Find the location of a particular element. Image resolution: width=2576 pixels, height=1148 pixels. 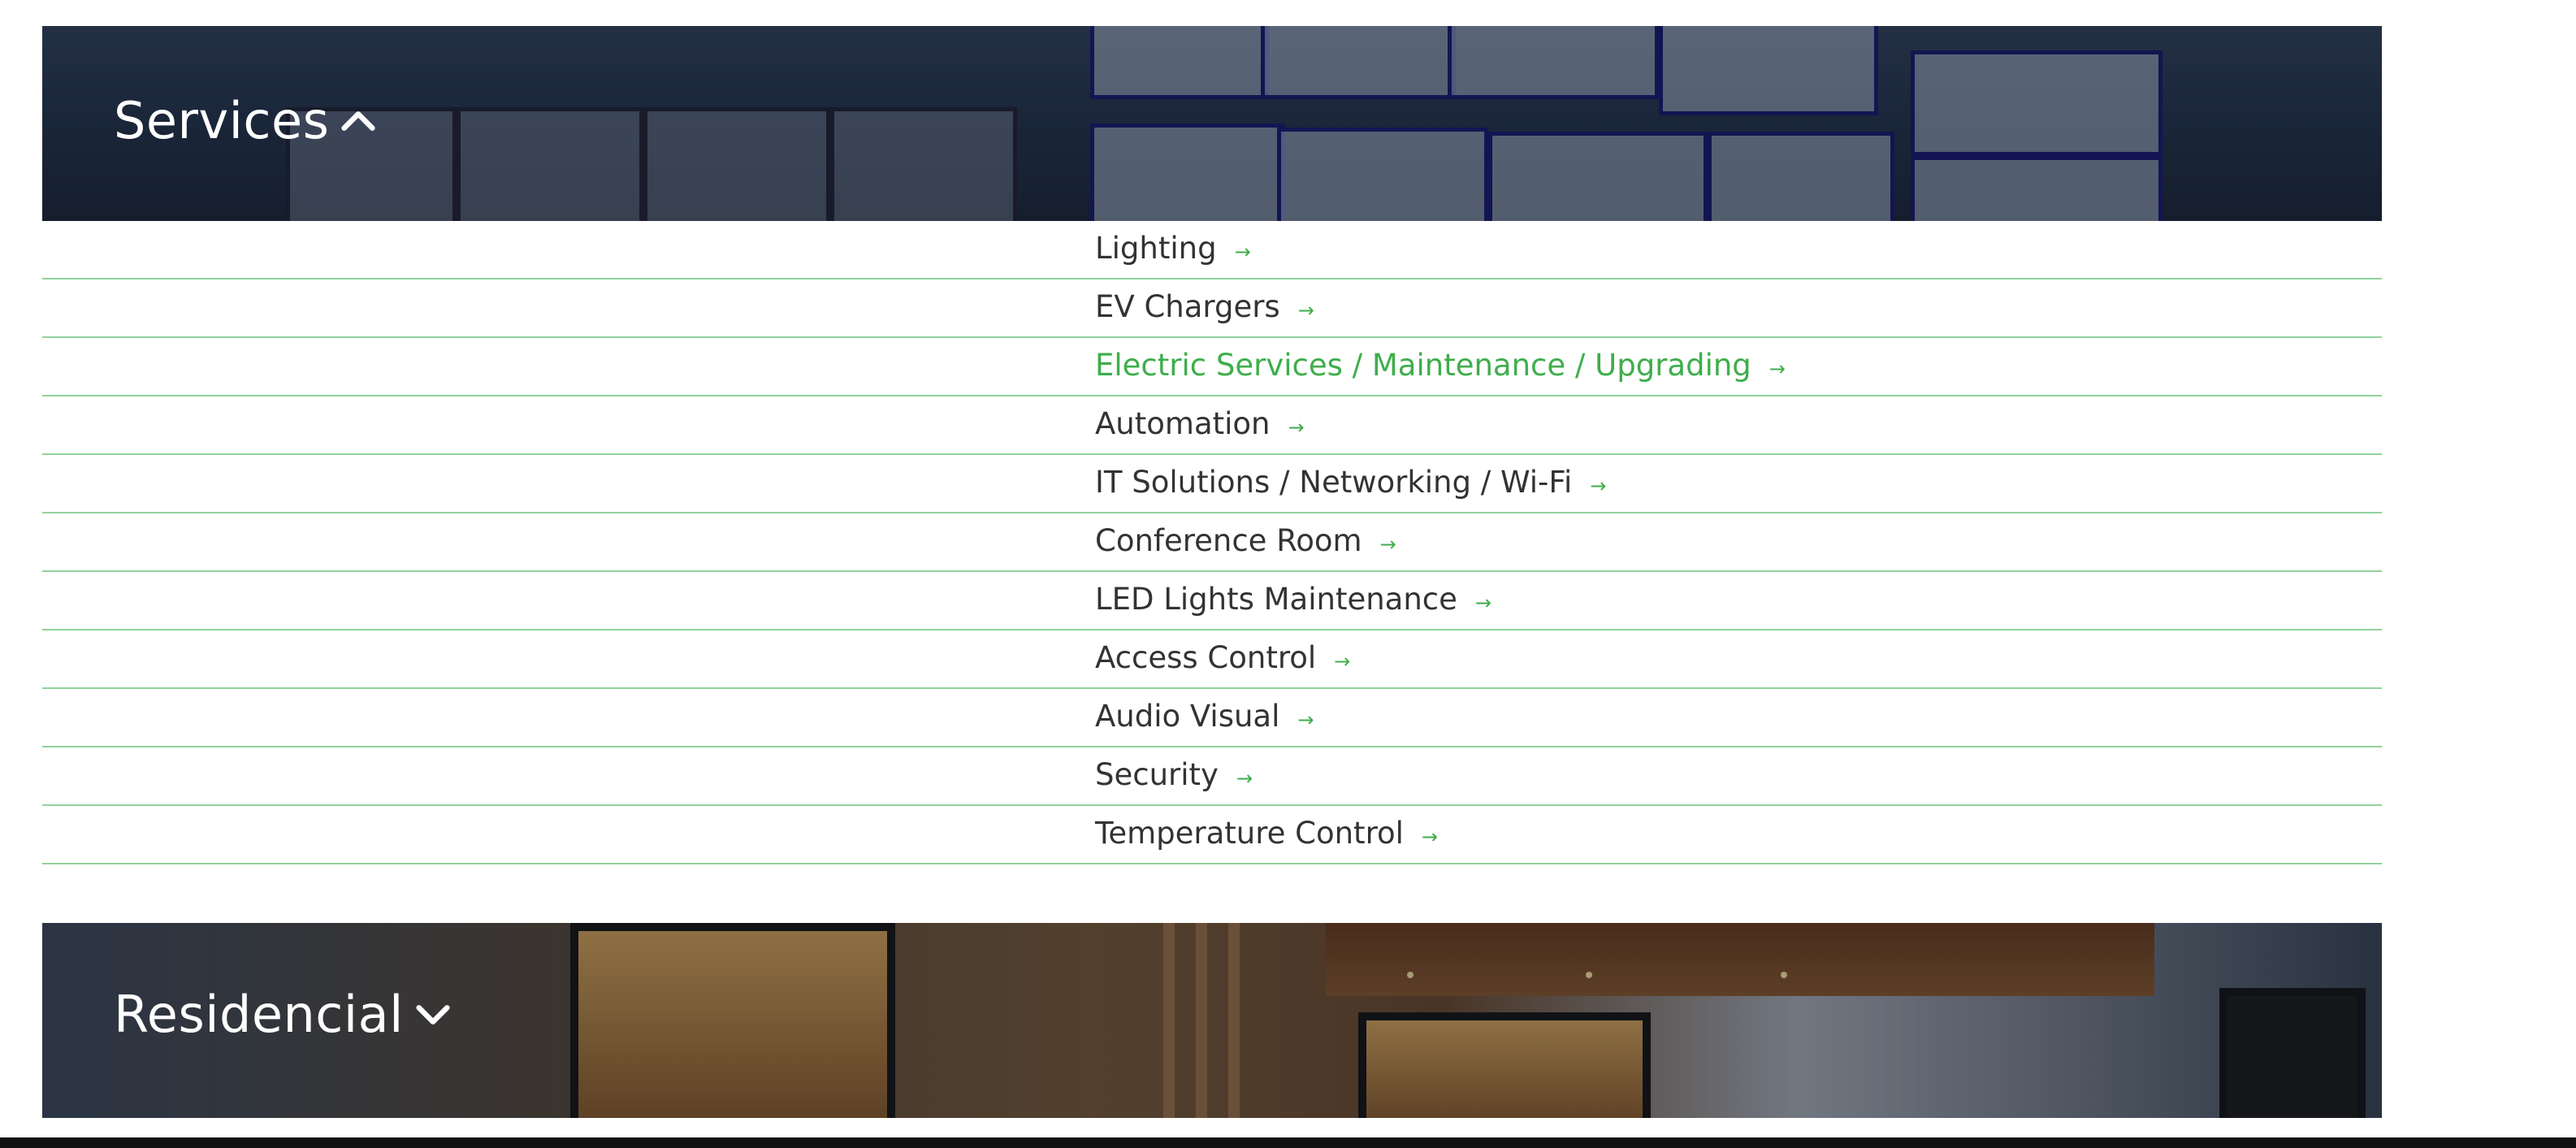

service-link: Audio Visual → is located at coordinates (1204, 716).